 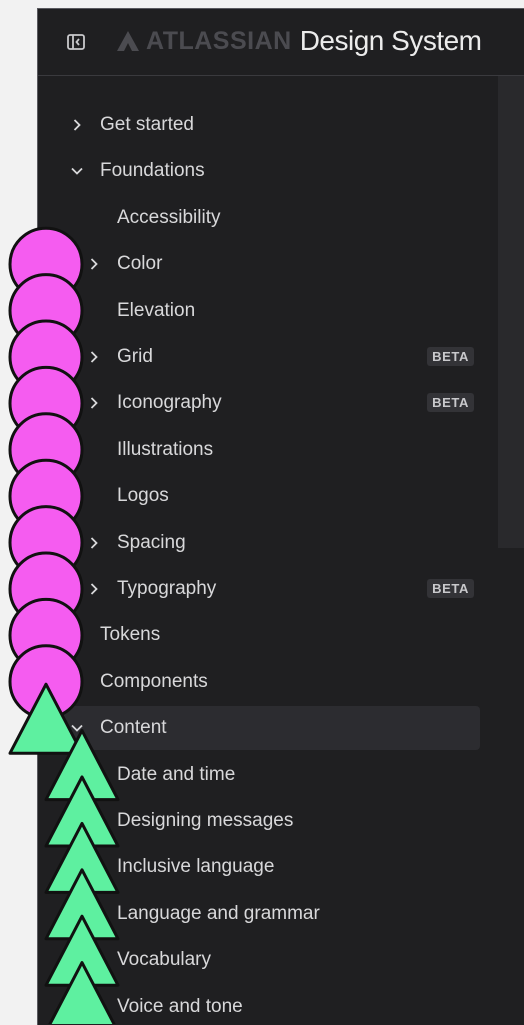 I want to click on sidebar-item-content: Content, so click(x=269, y=728).